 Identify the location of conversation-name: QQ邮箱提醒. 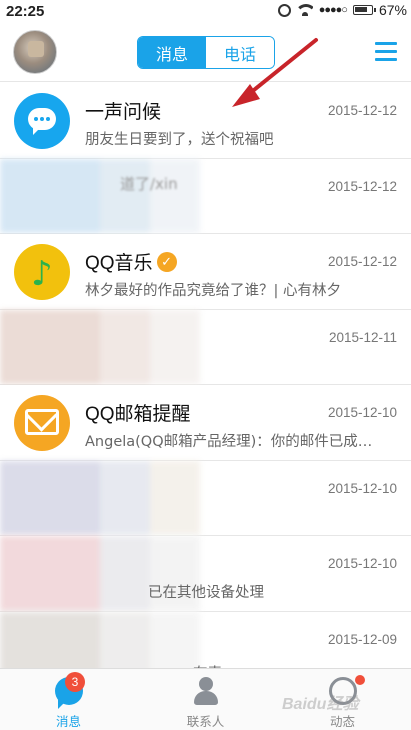
(138, 414).